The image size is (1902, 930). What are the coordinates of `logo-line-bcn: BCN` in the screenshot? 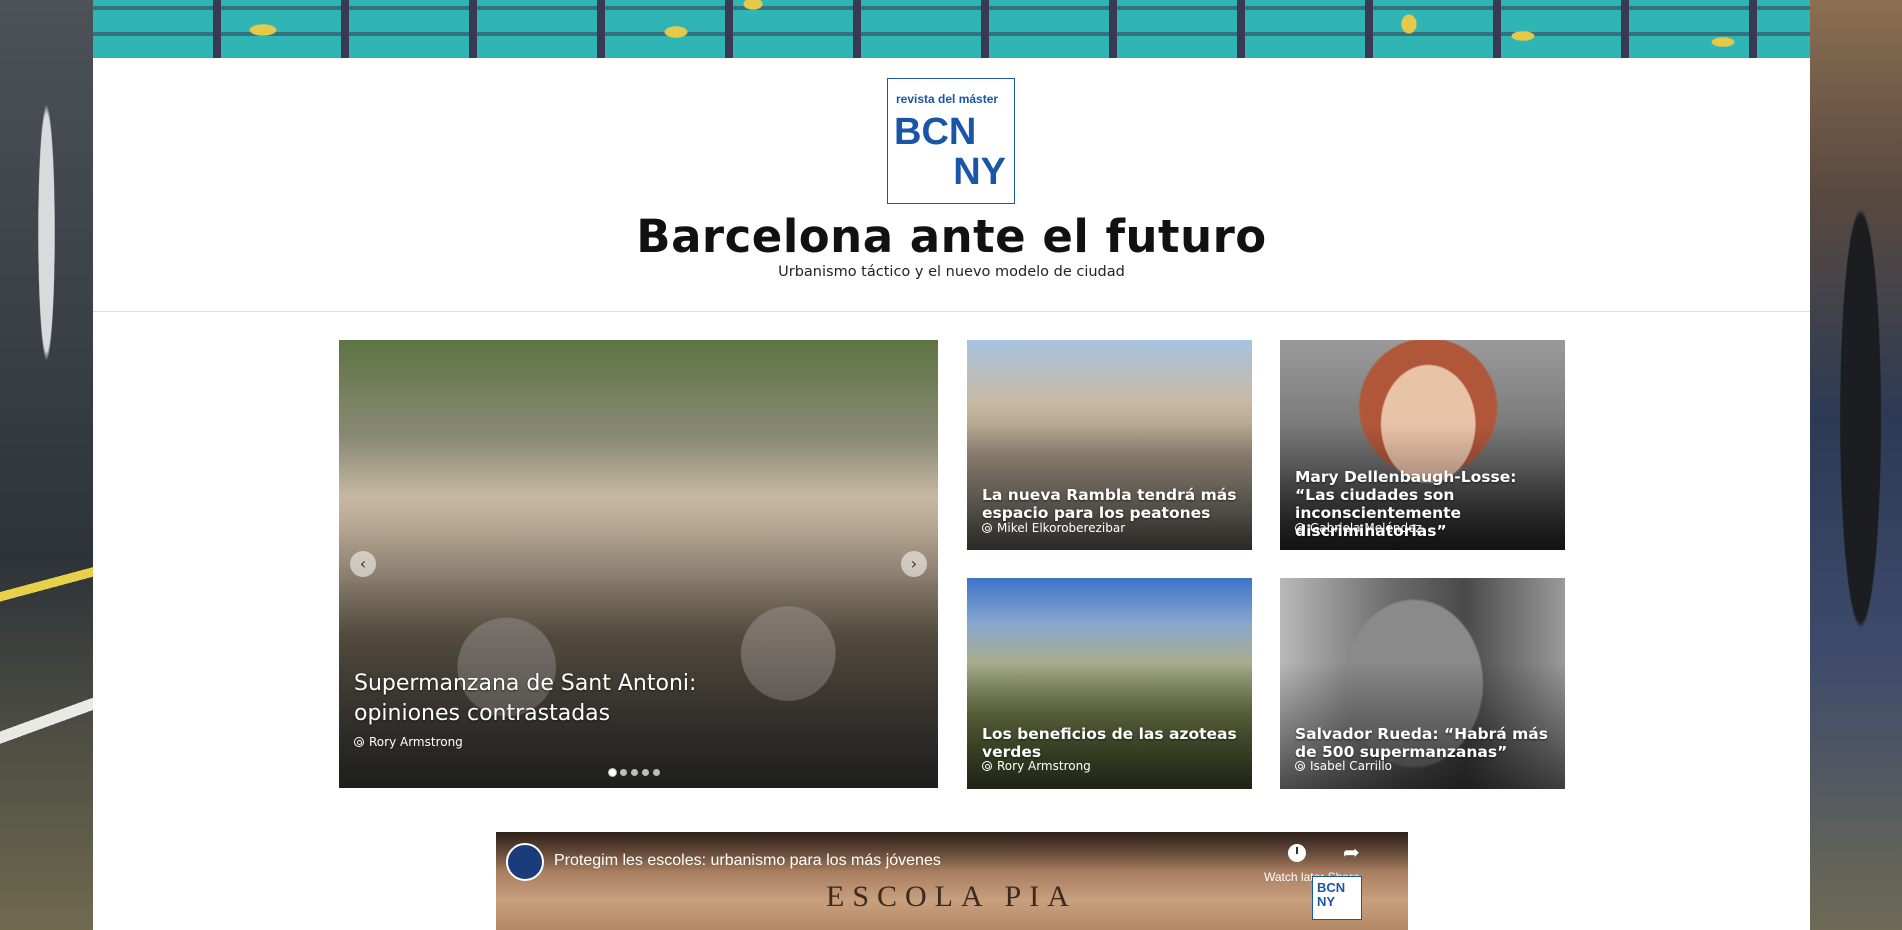 It's located at (935, 132).